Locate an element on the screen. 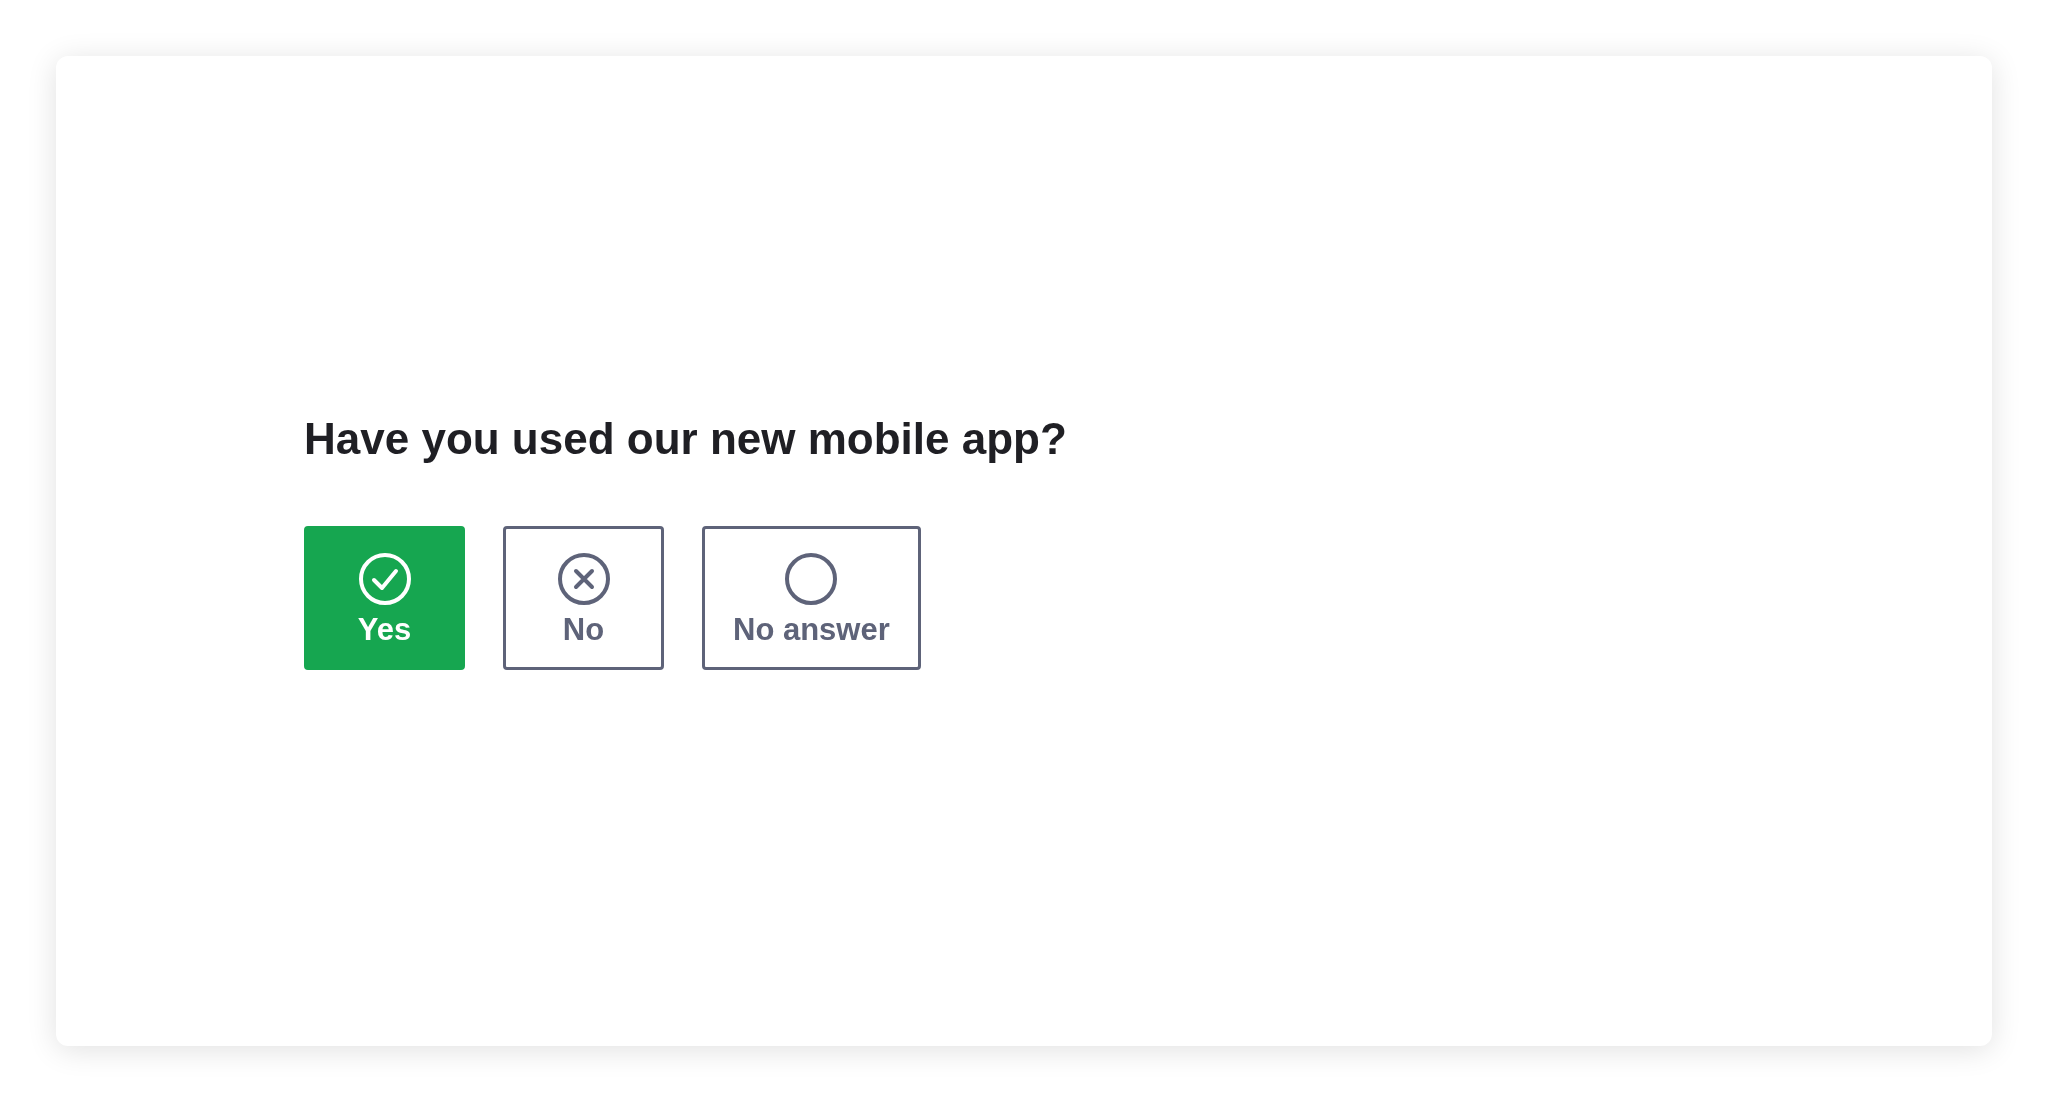 Image resolution: width=2056 pixels, height=1110 pixels. answer-option: No is located at coordinates (583, 598).